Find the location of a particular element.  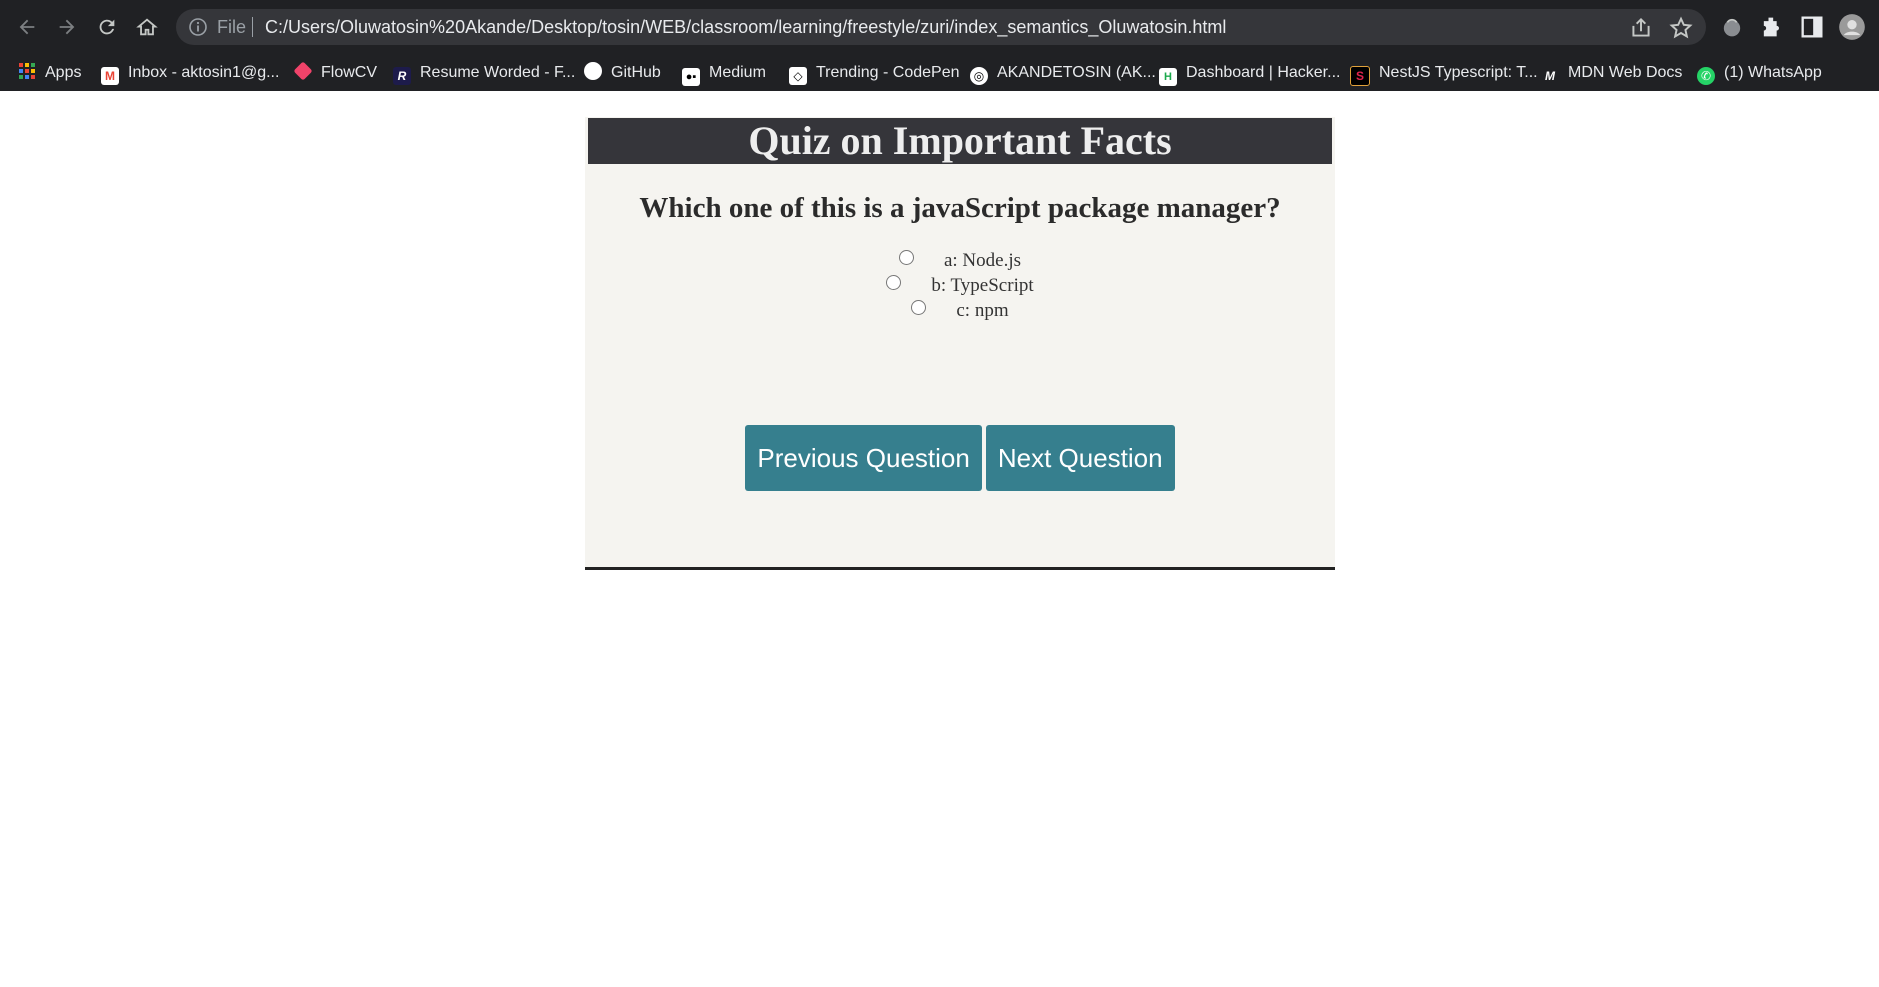

bookmark-whatsapp: ✆ (1) WhatsApp is located at coordinates (1759, 72).